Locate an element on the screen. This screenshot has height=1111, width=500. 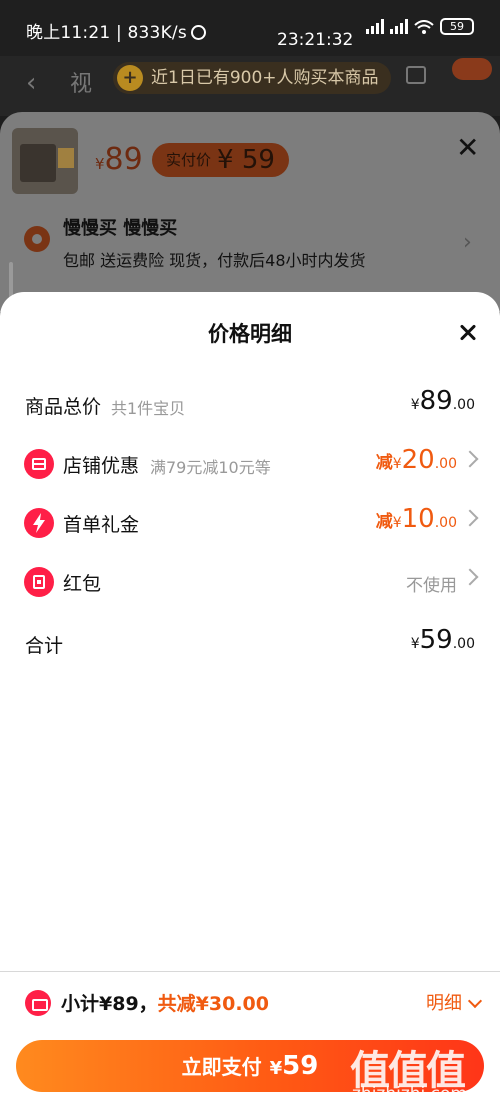
subtotal: 小计¥89，共减¥30.00 is located at coordinates (165, 1002).